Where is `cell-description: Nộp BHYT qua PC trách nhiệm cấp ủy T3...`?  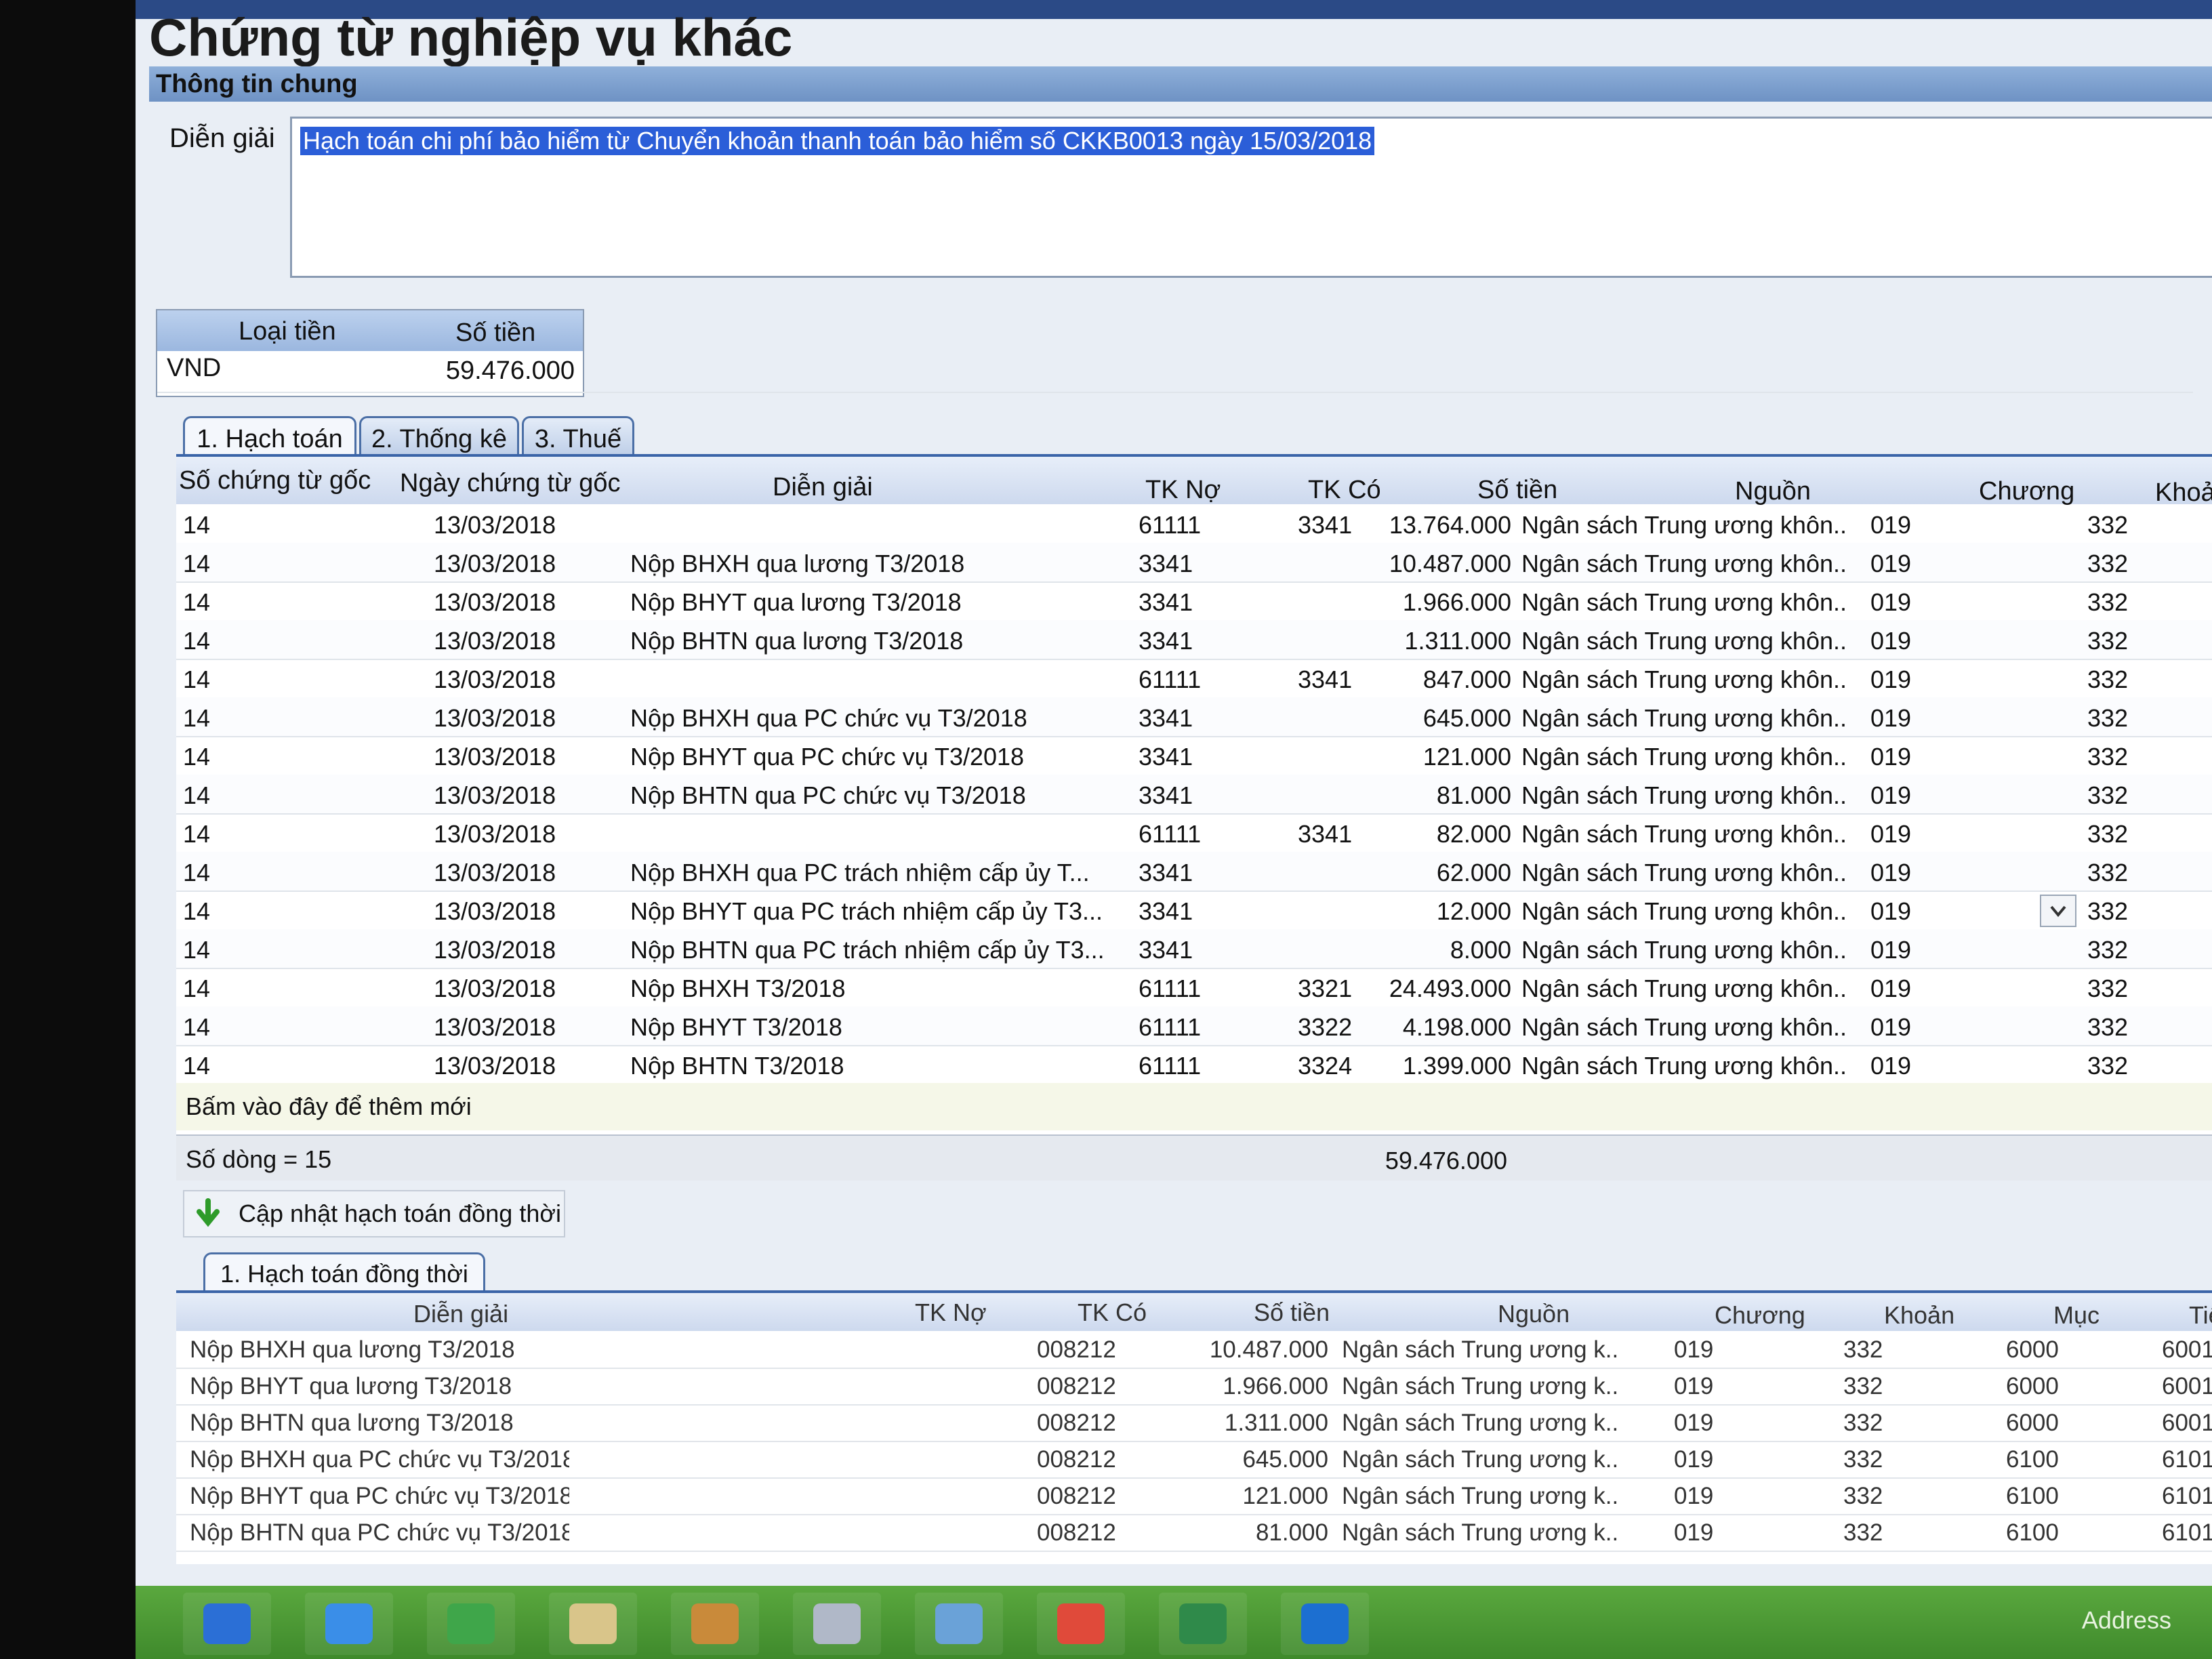
cell-description: Nộp BHYT qua PC trách nhiệm cấp ủy T3... is located at coordinates (881, 911).